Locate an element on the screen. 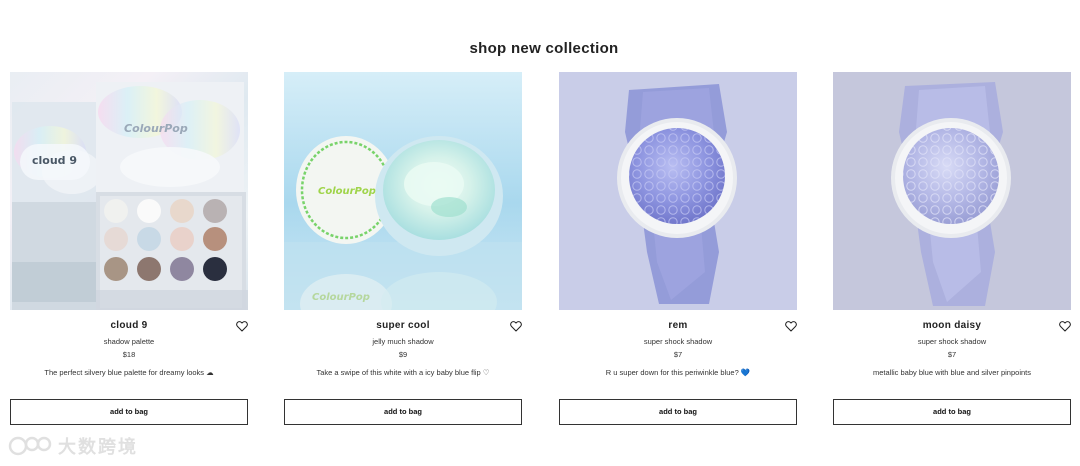 This screenshot has width=1080, height=466. product-name: super cool is located at coordinates (403, 326).